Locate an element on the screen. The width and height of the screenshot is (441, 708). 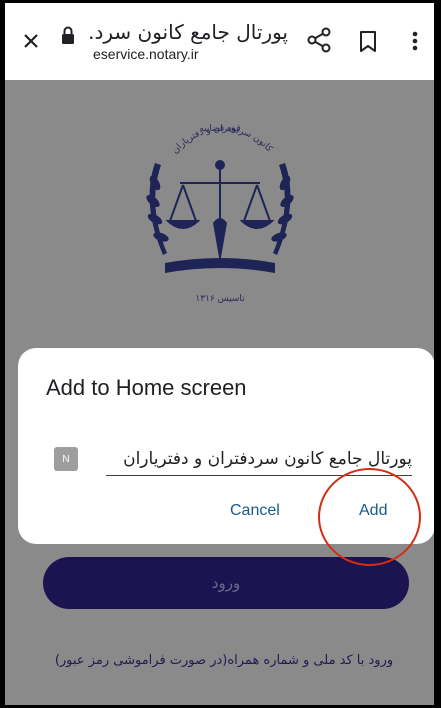
share-icon is located at coordinates (319, 40).